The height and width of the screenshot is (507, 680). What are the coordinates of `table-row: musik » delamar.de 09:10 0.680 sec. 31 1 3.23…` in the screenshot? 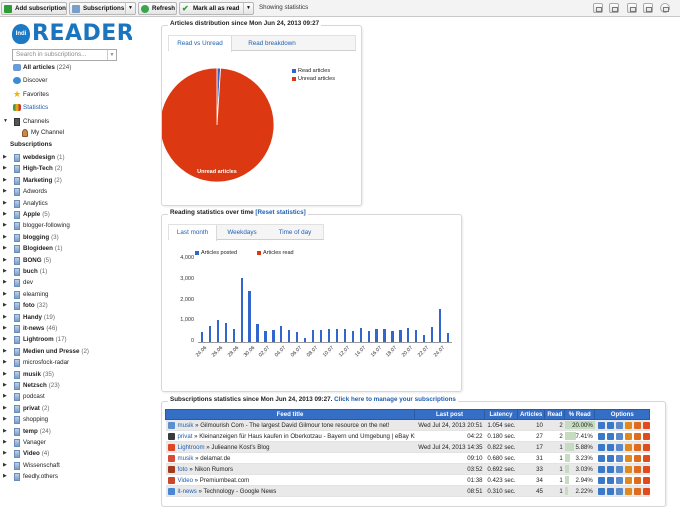 It's located at (407, 458).